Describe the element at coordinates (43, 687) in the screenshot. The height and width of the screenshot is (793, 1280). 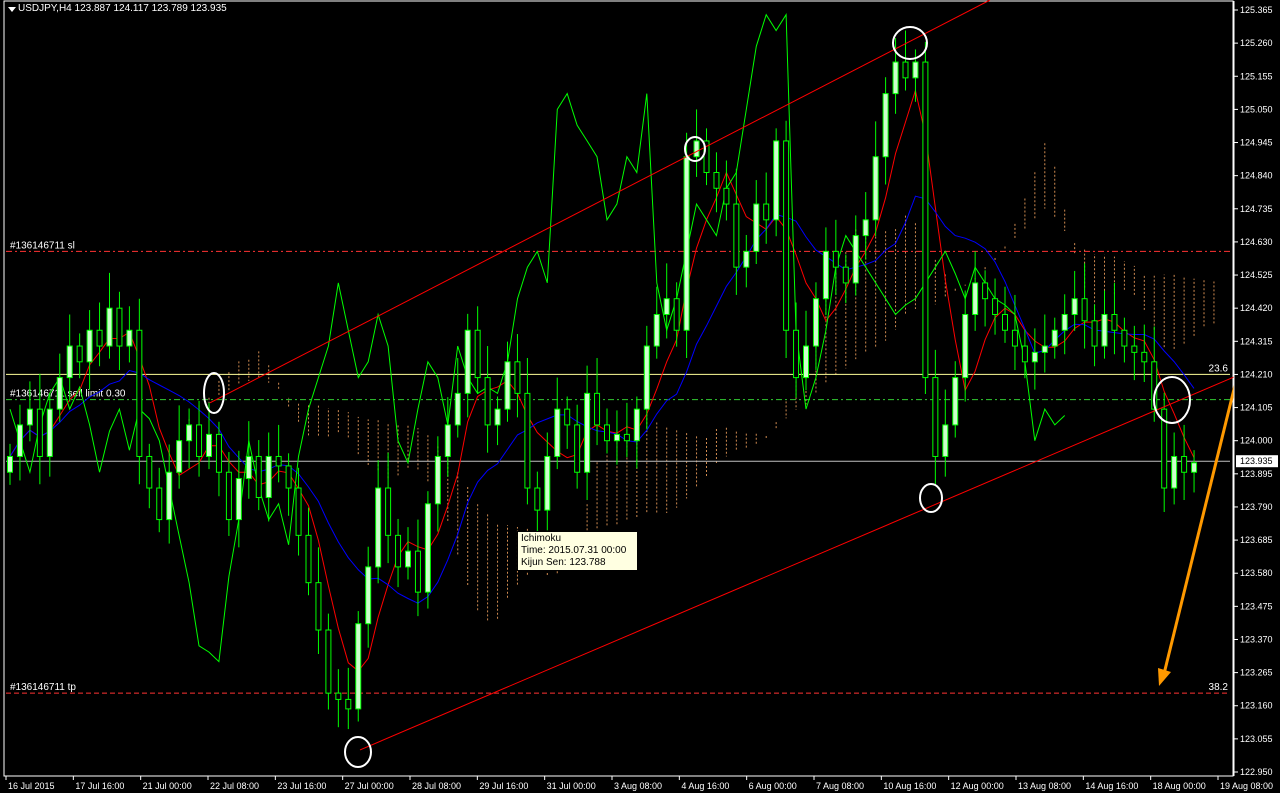
I see `tp-label: #136146711 tp` at that location.